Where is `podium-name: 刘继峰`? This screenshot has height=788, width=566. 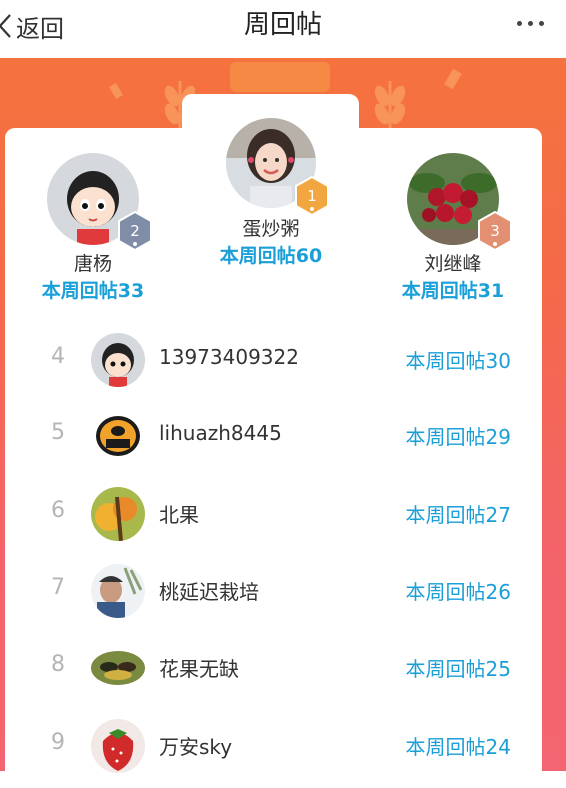
podium-name: 刘继峰 is located at coordinates (453, 264).